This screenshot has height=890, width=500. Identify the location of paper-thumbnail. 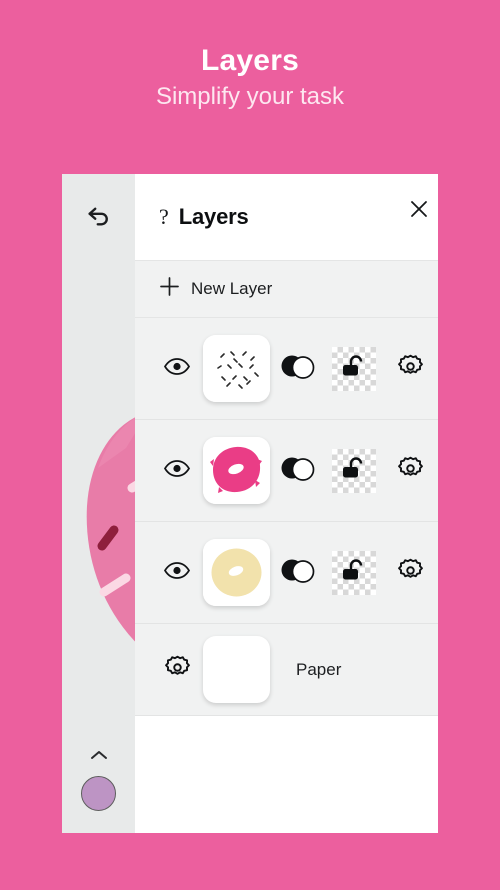
(236, 669).